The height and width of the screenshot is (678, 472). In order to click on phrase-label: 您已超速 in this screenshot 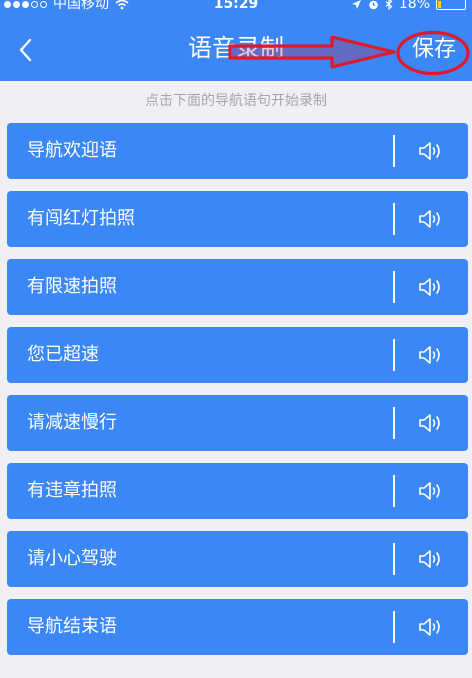, I will do `click(63, 354)`.